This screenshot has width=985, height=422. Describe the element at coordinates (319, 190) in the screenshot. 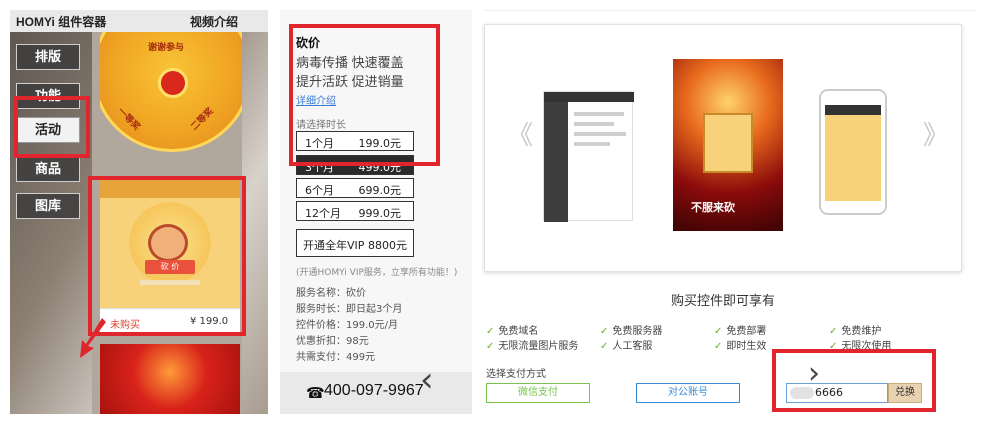

I see `duration-label: 6个月` at that location.